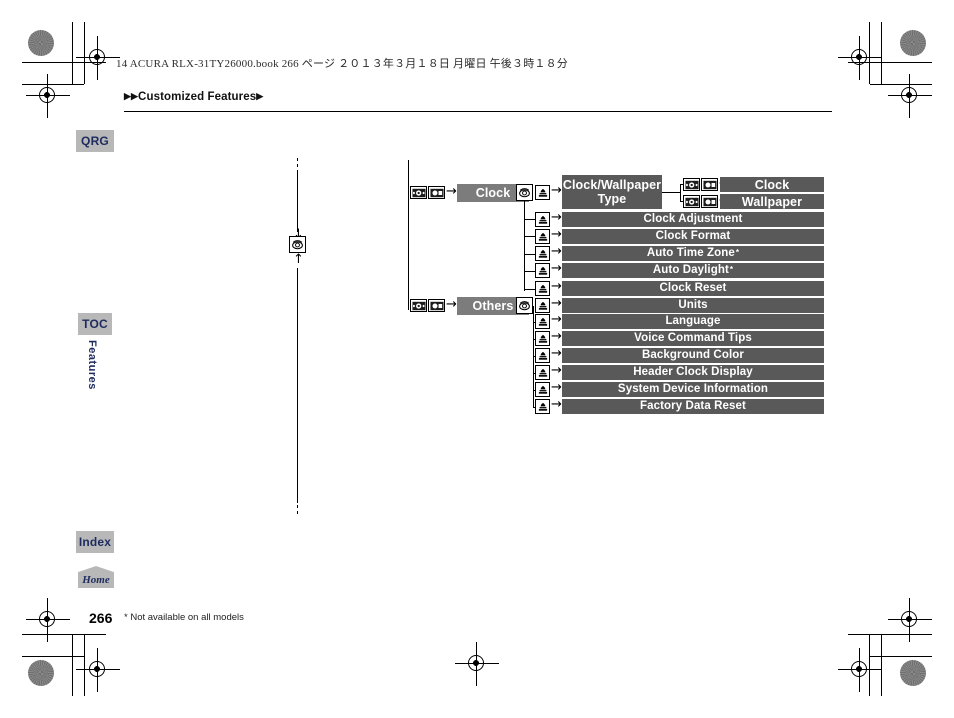  What do you see at coordinates (680, 192) in the screenshot?
I see `wallpaper-subbranch-connector-v` at bounding box center [680, 192].